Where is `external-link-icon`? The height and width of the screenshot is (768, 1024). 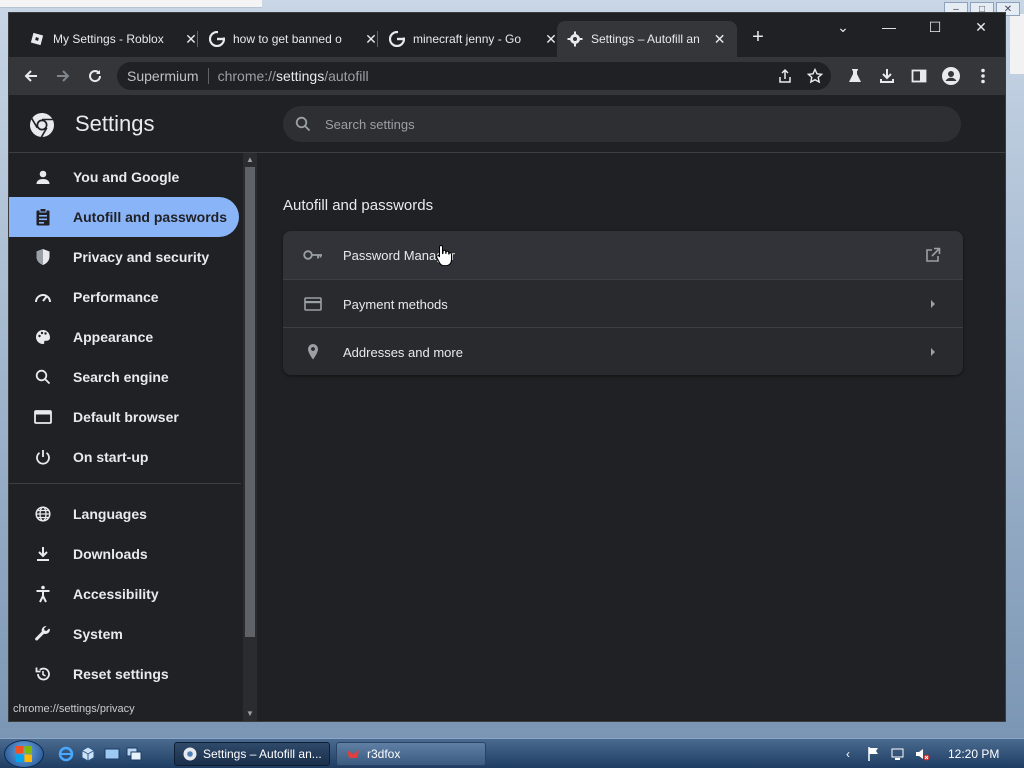 external-link-icon is located at coordinates (933, 255).